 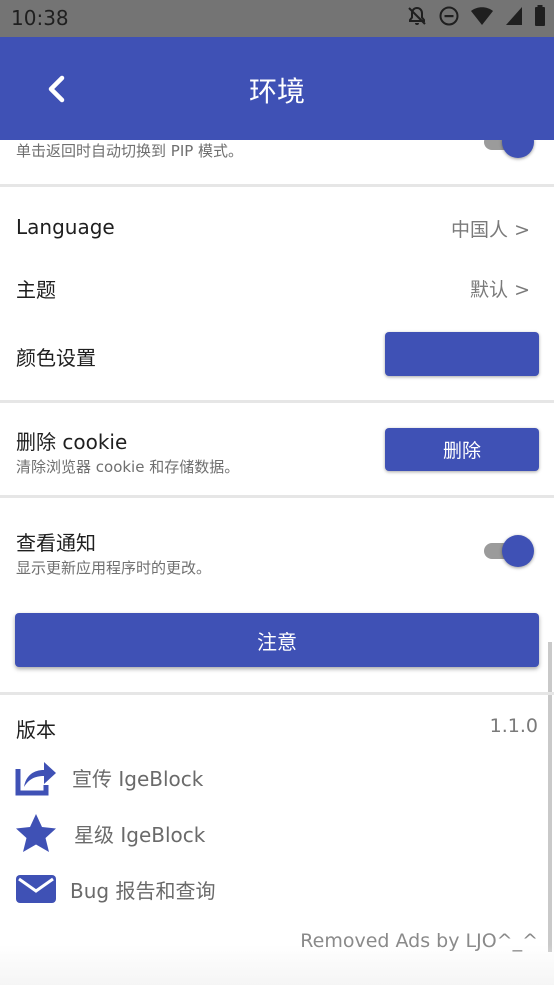 I want to click on theme-label: 主题, so click(x=36, y=290).